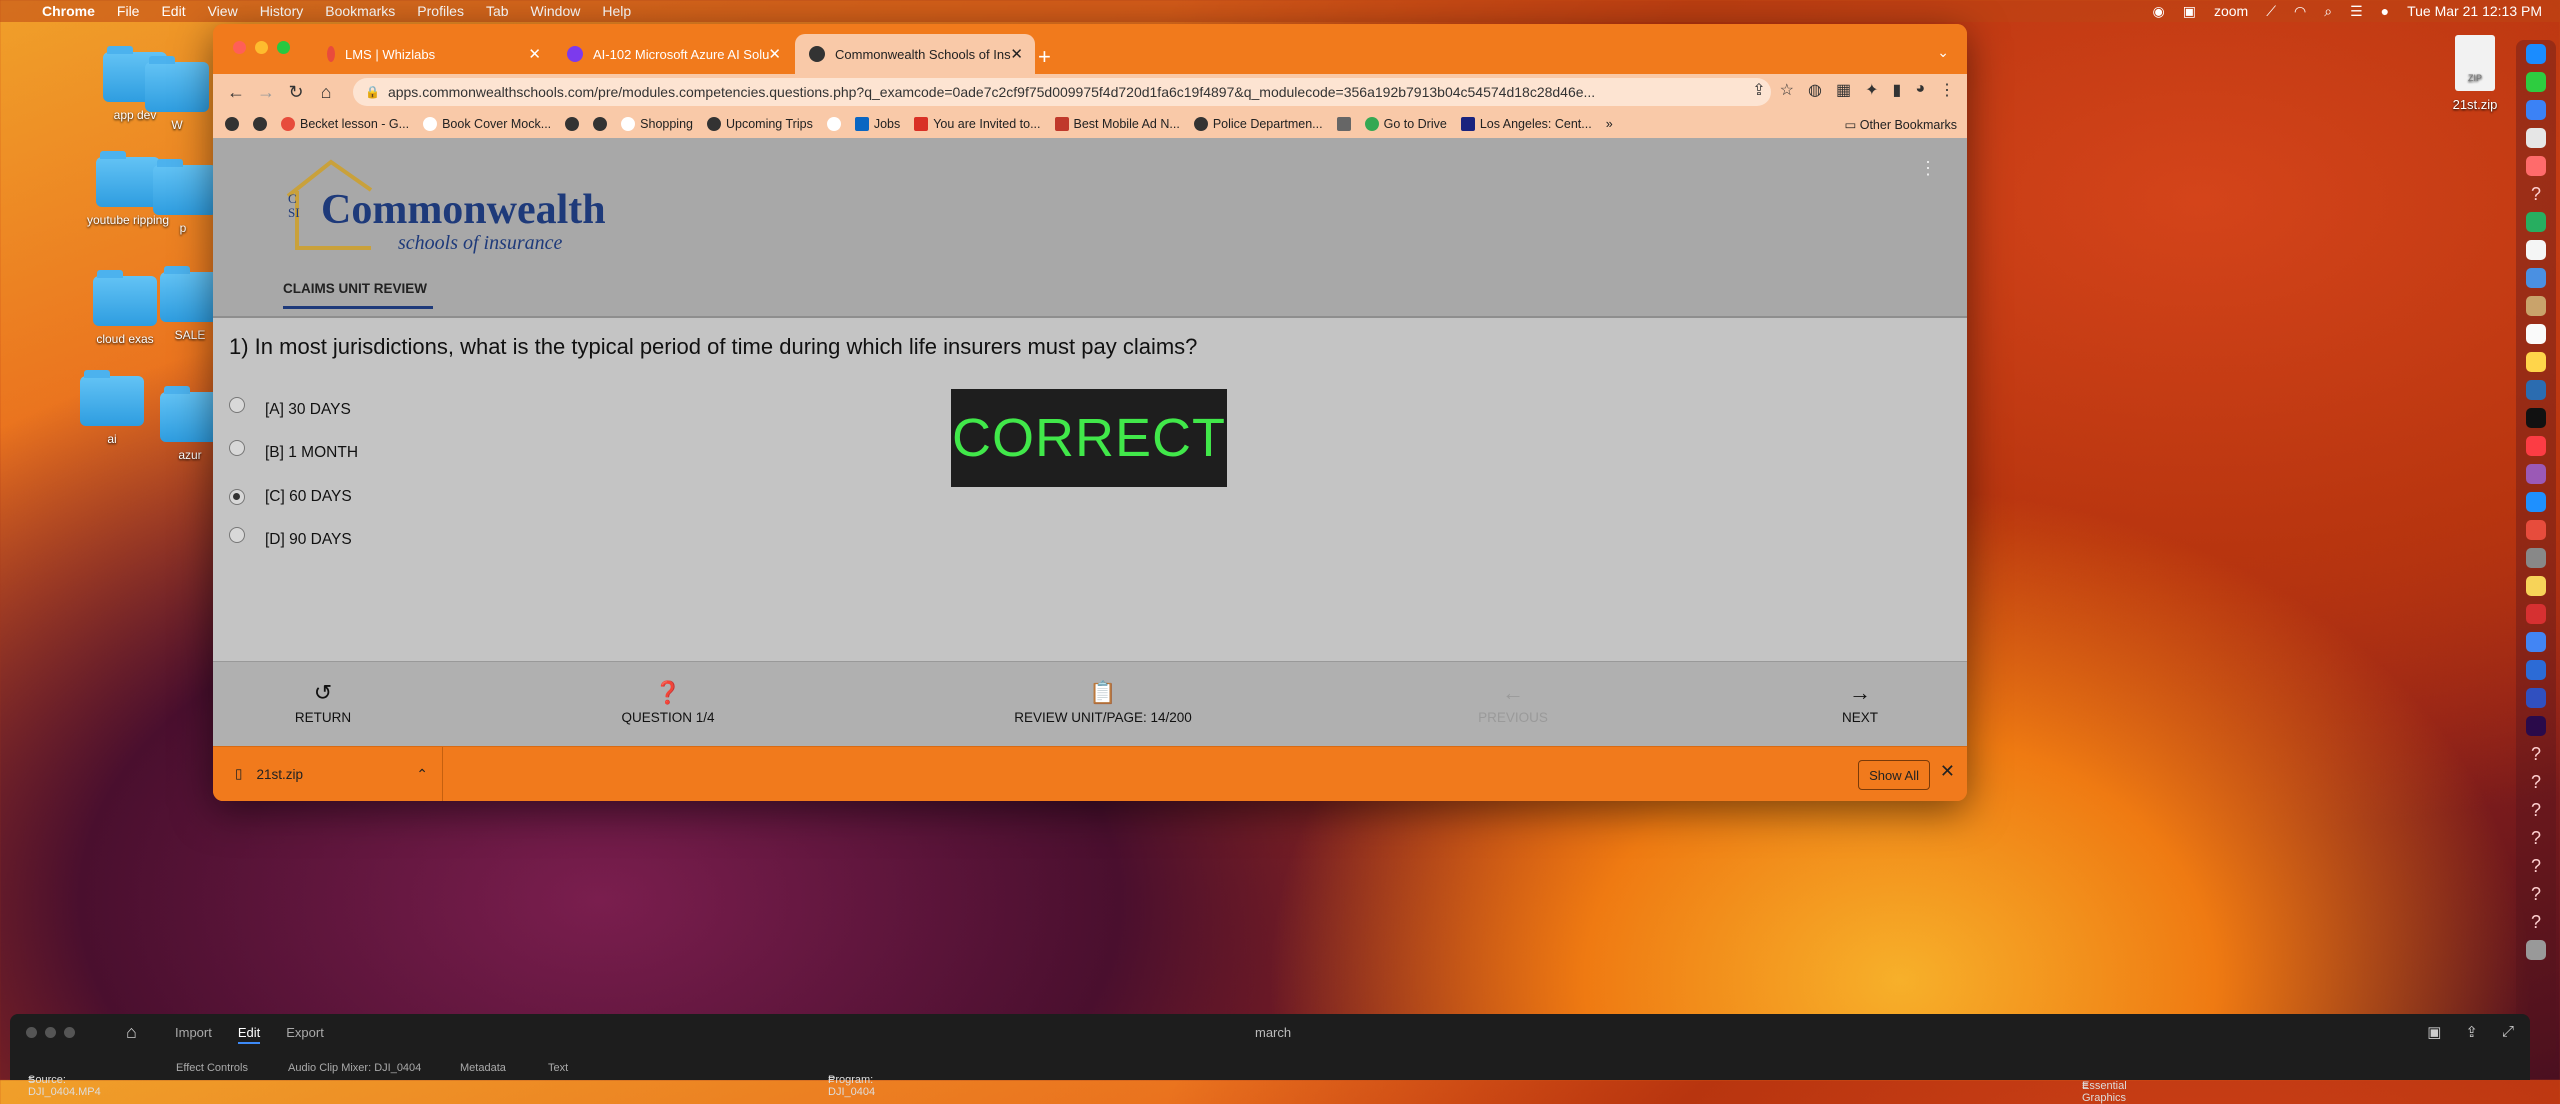 This screenshot has height=1104, width=2560. Describe the element at coordinates (556, 11) in the screenshot. I see `menu-window: Window` at that location.